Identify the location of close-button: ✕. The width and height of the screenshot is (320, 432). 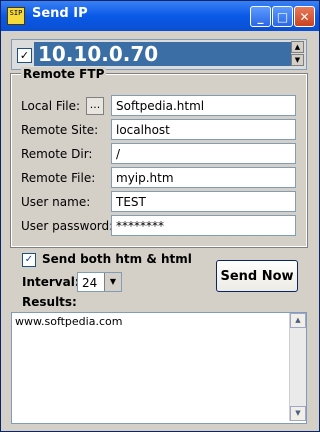
(304, 16).